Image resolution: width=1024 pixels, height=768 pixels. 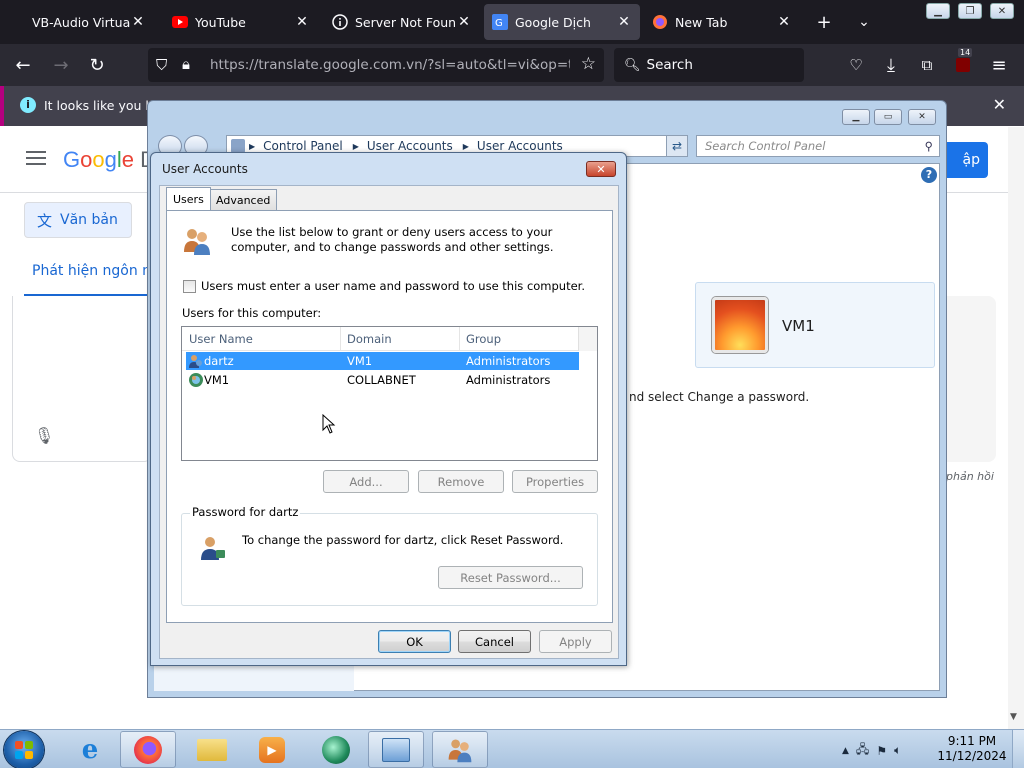 What do you see at coordinates (23, 65) in the screenshot?
I see `back-arrow-icon: ←` at bounding box center [23, 65].